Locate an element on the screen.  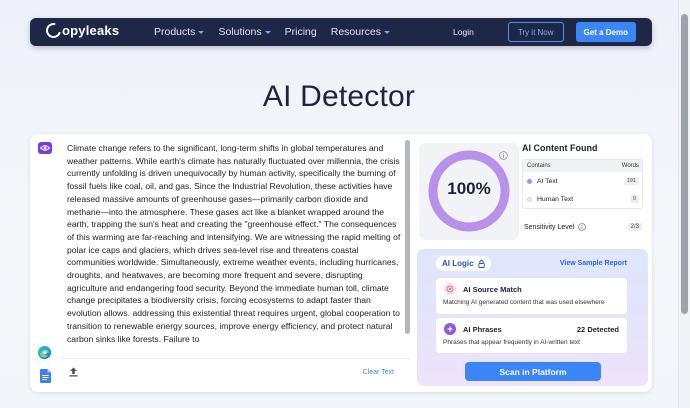
ai-text-dot-icon is located at coordinates (529, 181).